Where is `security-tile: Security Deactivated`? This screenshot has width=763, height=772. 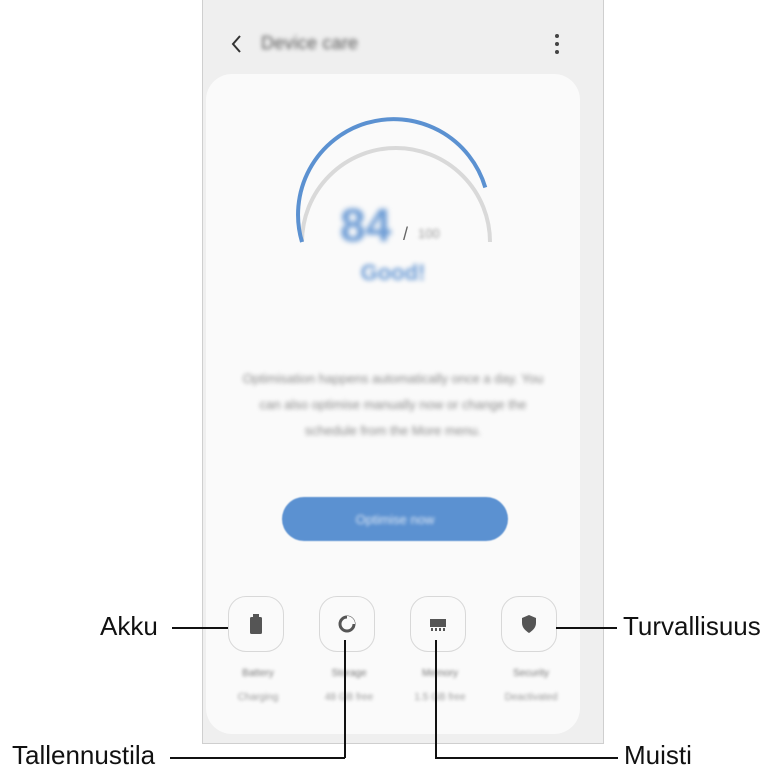
security-tile: Security Deactivated is located at coordinates (531, 649).